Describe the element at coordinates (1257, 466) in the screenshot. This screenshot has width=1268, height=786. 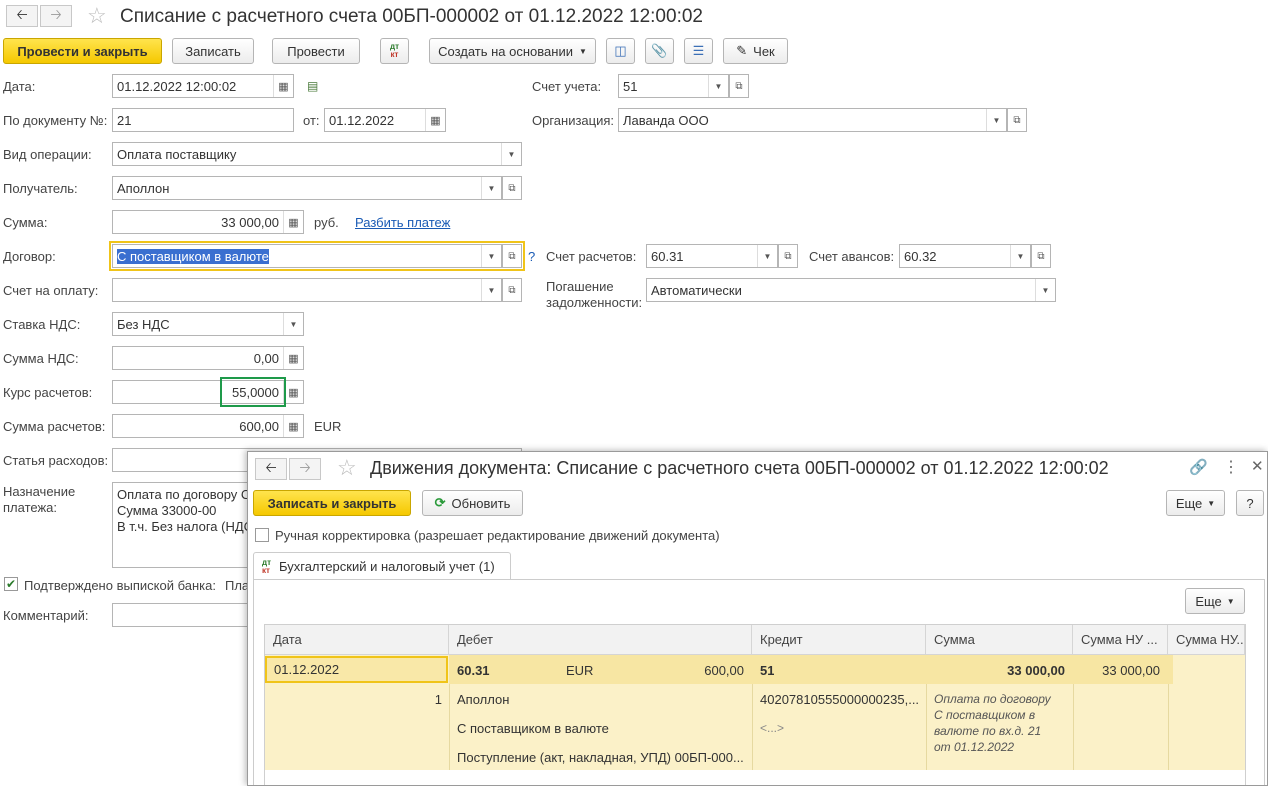
I see `close-icon: ✕` at that location.